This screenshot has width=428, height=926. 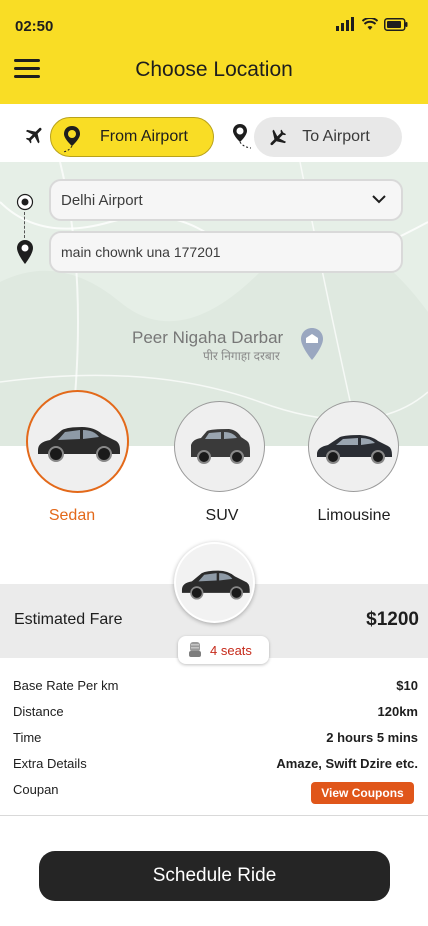 What do you see at coordinates (214, 52) in the screenshot?
I see `app-header: 02:50 Choose Location` at bounding box center [214, 52].